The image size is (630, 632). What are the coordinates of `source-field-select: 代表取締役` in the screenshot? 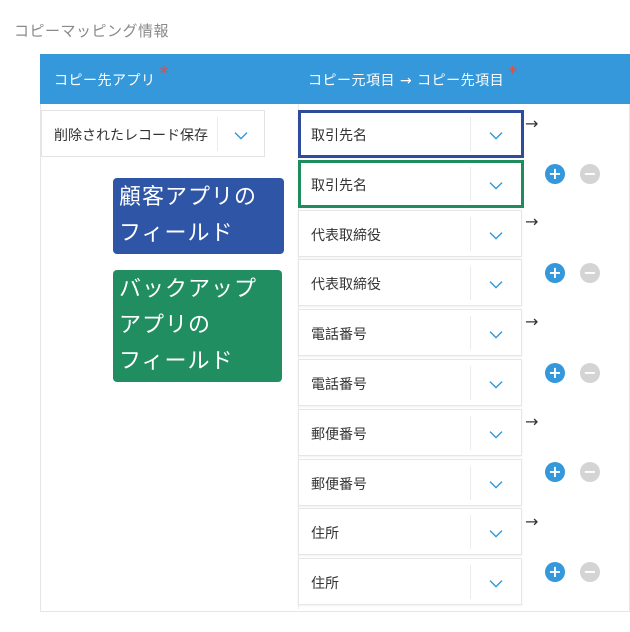 It's located at (410, 233).